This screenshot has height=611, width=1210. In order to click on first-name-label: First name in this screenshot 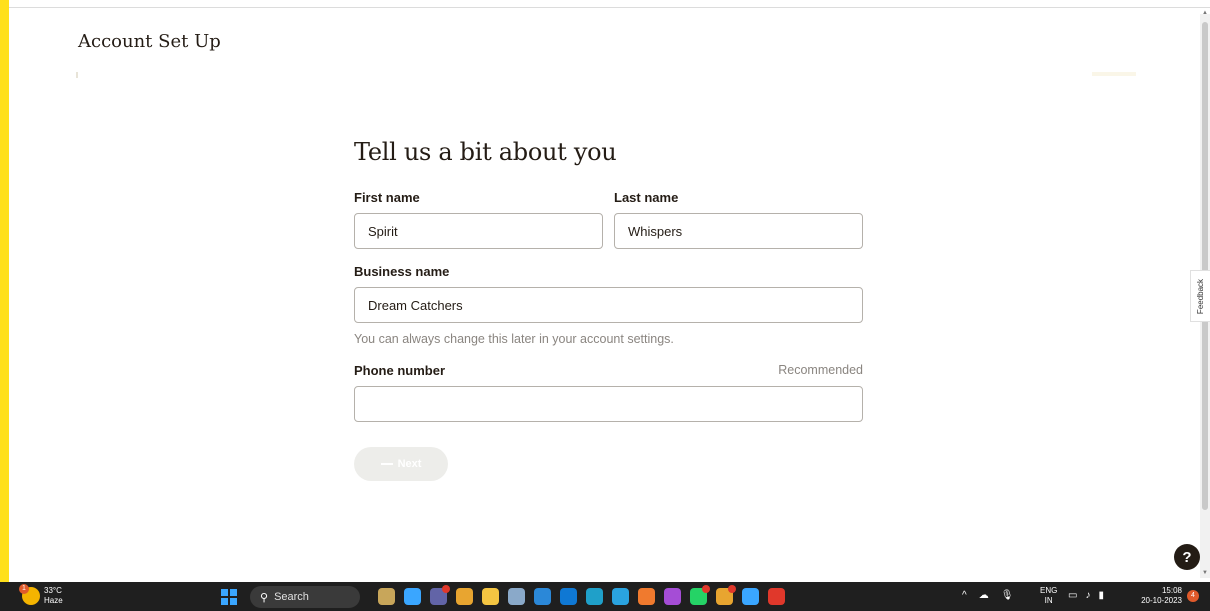, I will do `click(387, 197)`.